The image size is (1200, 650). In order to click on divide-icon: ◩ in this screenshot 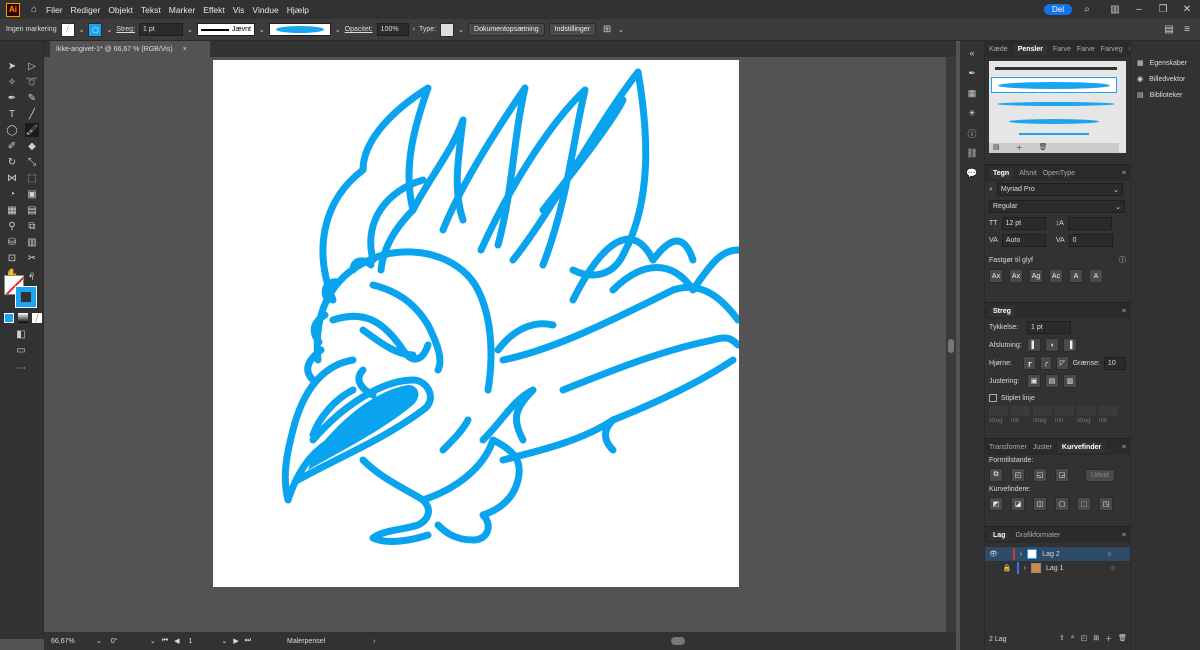, I will do `click(996, 504)`.